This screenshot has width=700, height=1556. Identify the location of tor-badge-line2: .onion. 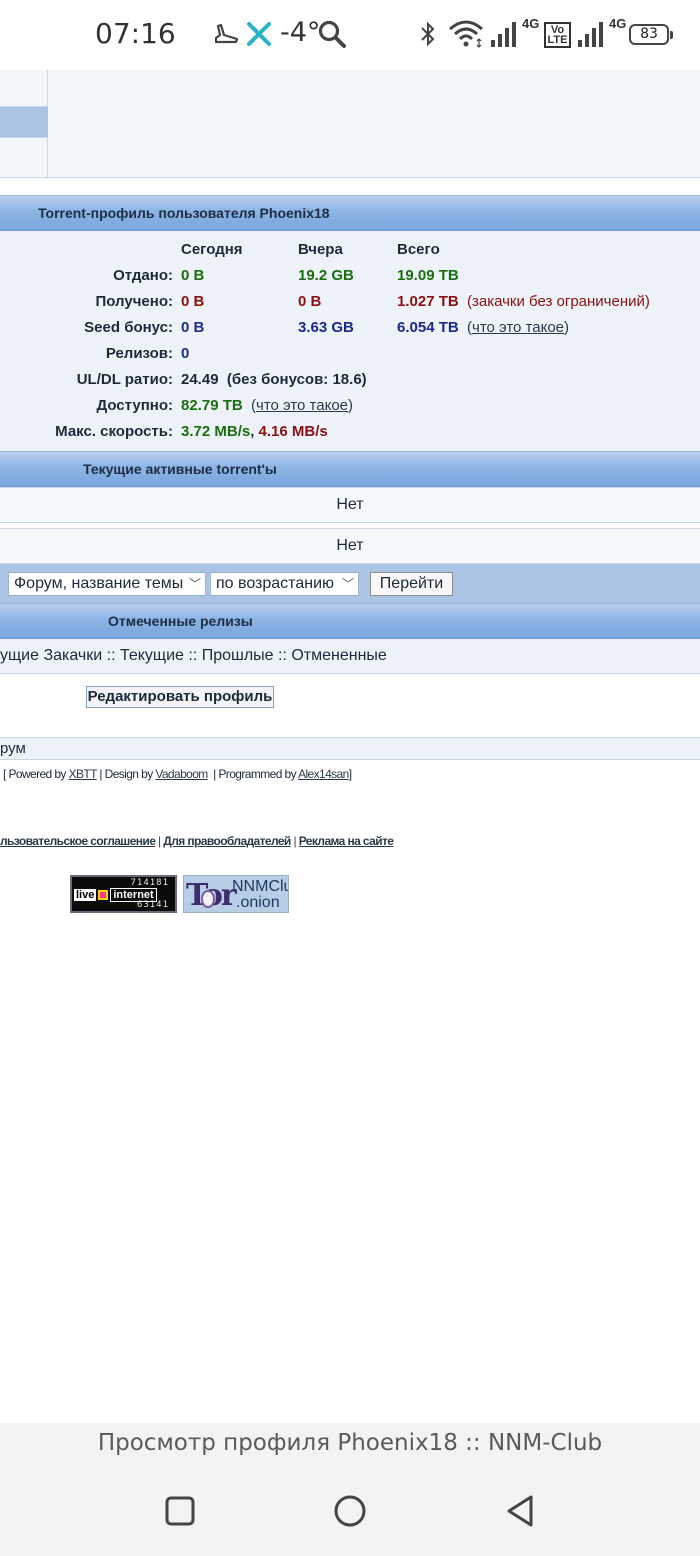
(258, 902).